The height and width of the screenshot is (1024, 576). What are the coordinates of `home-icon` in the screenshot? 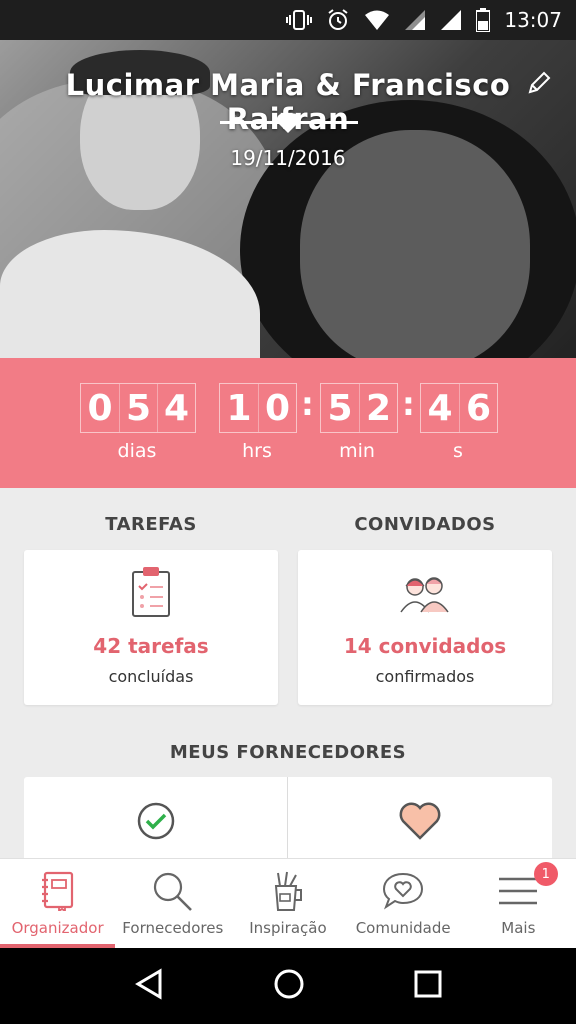 It's located at (289, 986).